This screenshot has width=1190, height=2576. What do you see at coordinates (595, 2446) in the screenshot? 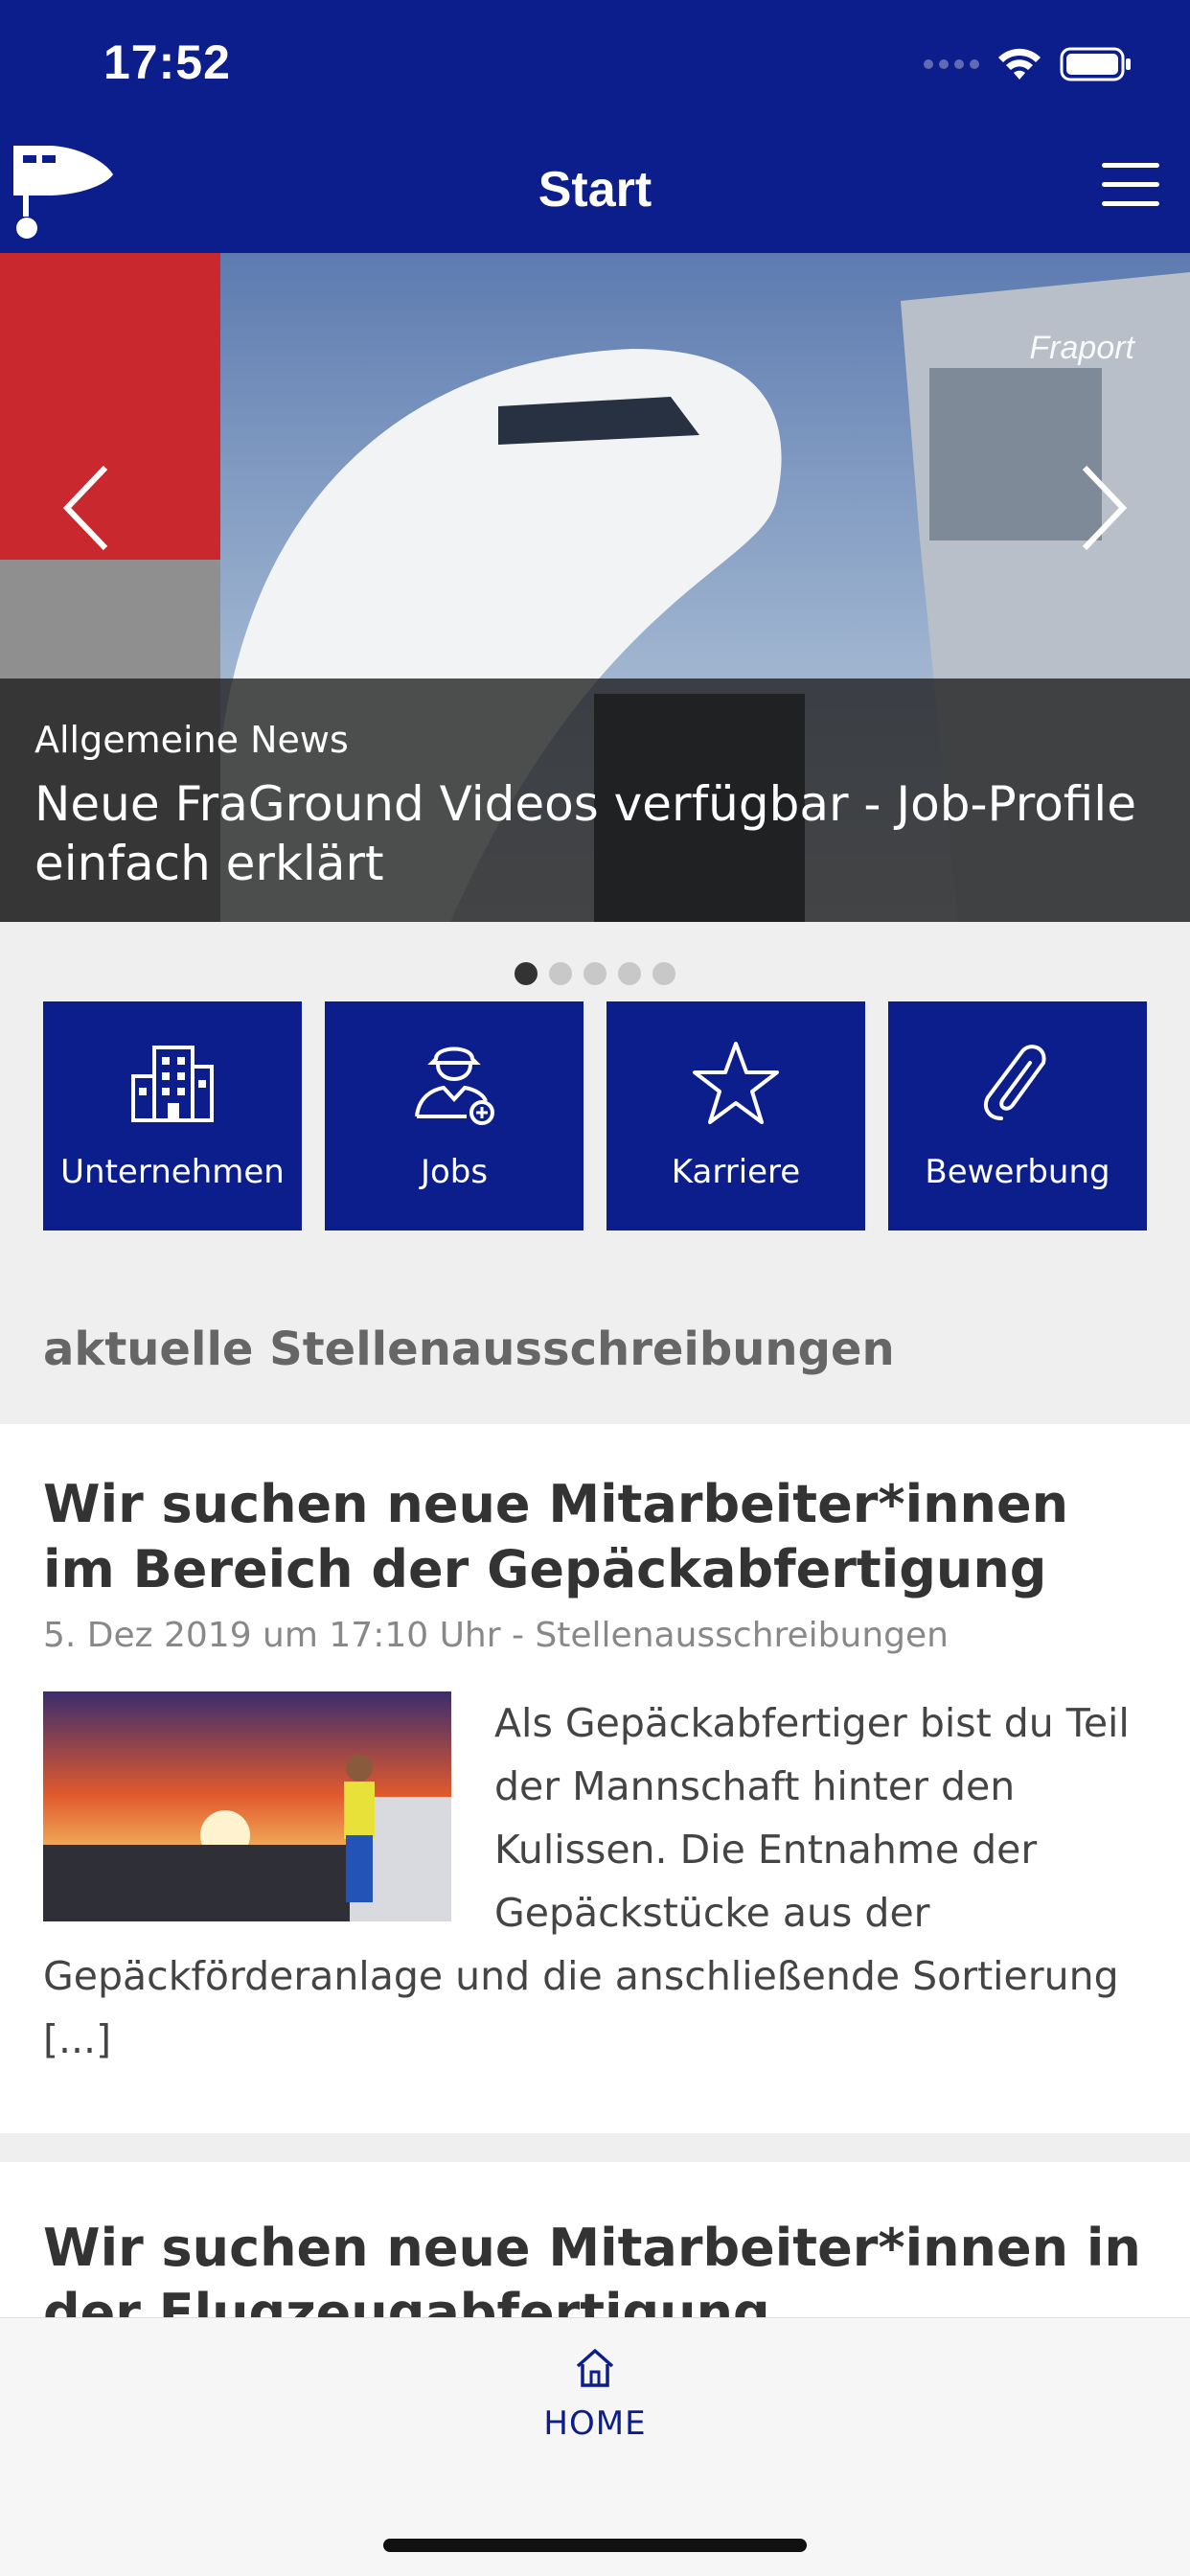
I see `bottom-tab-bar: HOME` at bounding box center [595, 2446].